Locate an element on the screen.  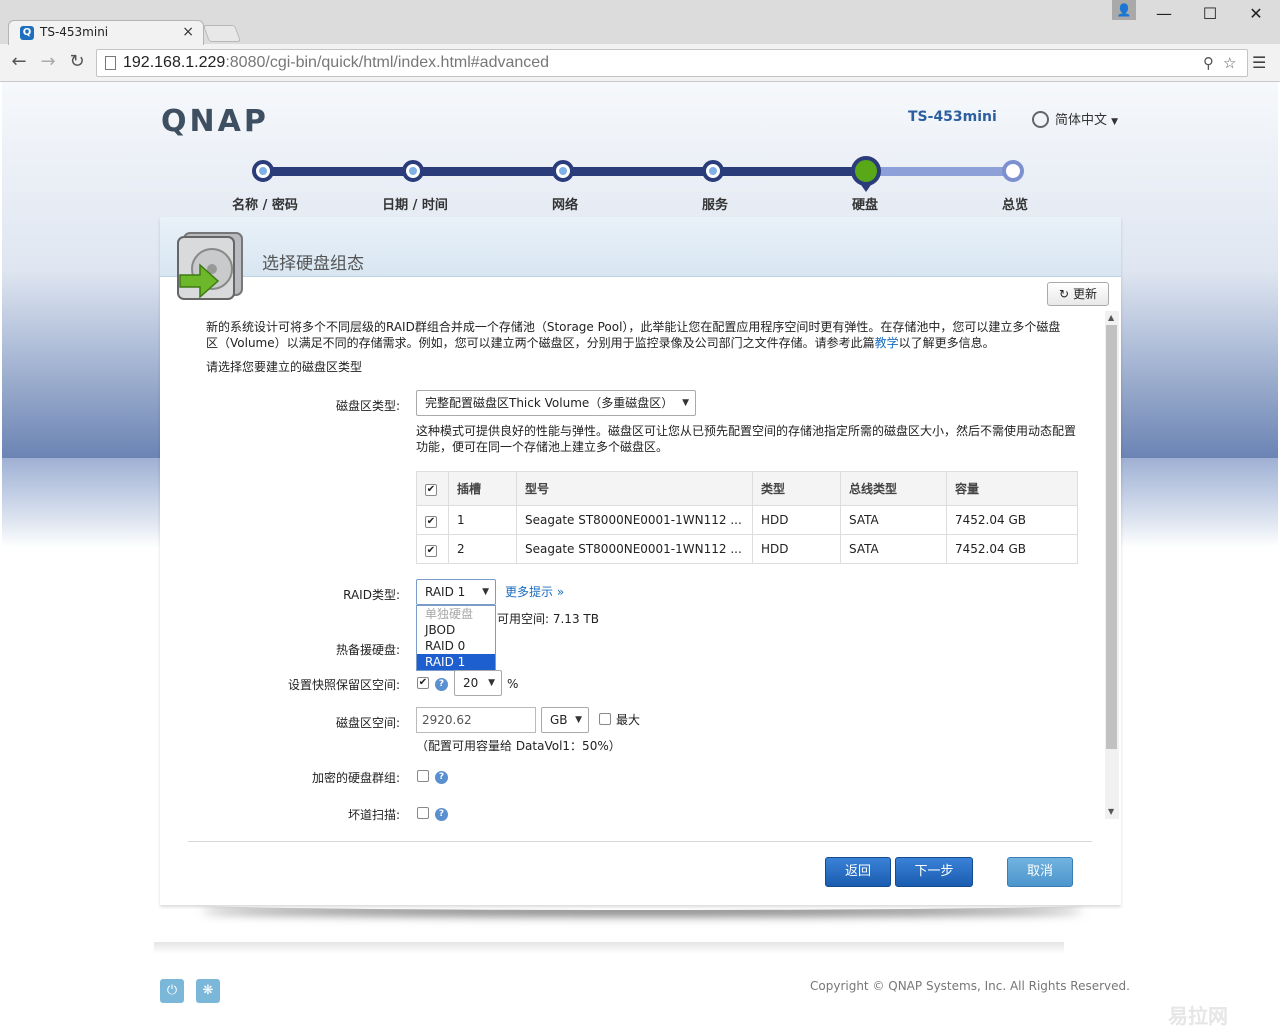
step-label-network: 网络 is located at coordinates (565, 205).